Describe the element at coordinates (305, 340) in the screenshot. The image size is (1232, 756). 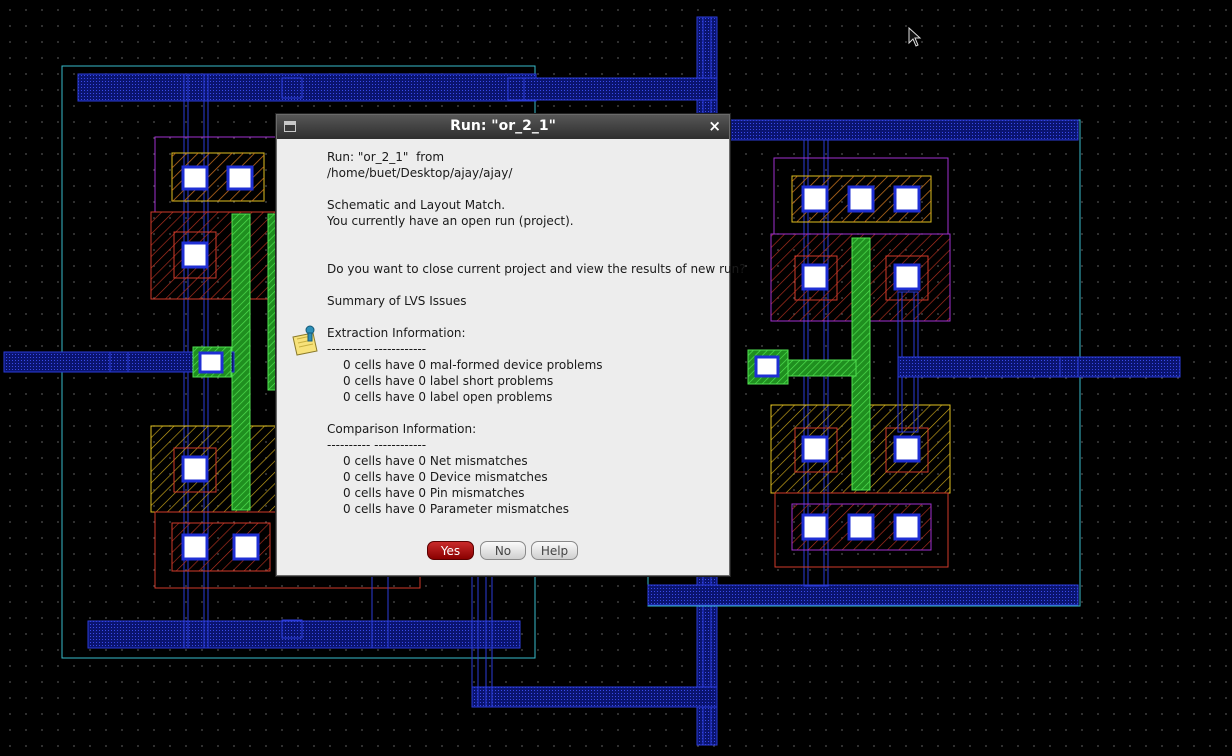
I see `note-info-icon` at that location.